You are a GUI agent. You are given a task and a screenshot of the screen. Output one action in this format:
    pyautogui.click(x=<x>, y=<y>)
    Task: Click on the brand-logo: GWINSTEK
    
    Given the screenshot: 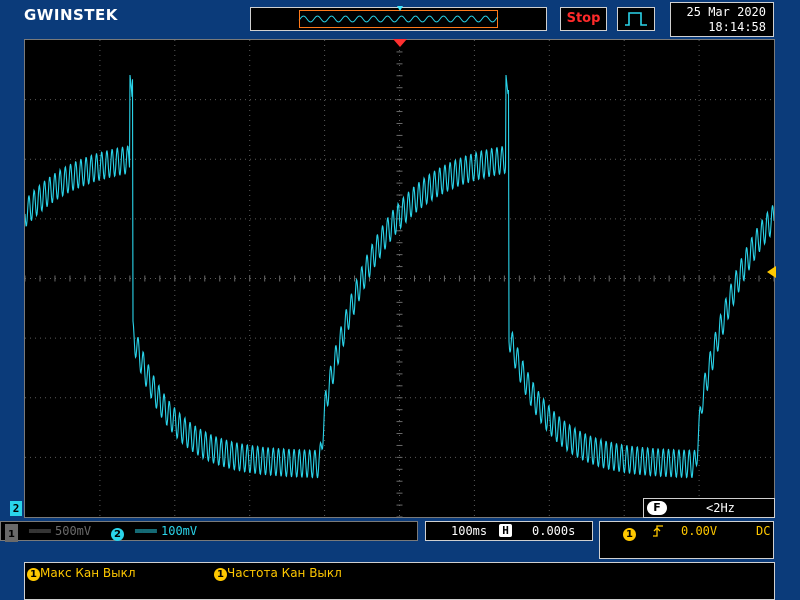 What is the action you would take?
    pyautogui.click(x=71, y=15)
    